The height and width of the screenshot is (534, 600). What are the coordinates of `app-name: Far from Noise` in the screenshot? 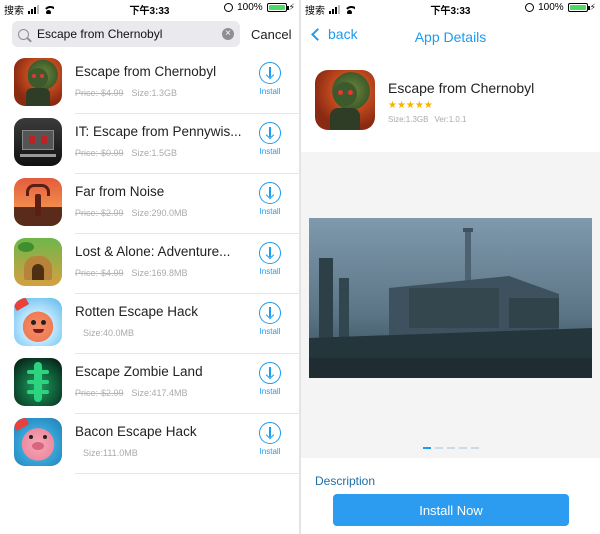 It's located at (120, 191).